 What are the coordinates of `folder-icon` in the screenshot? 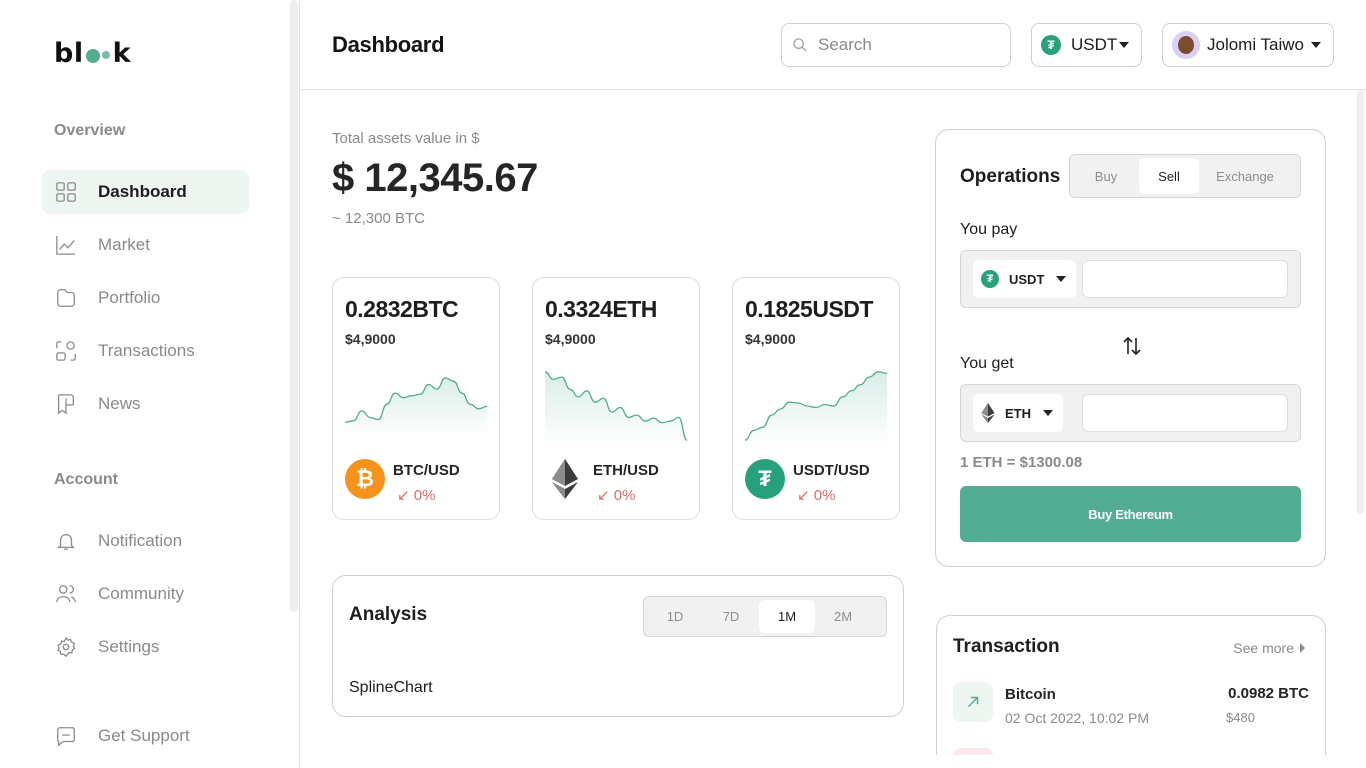 It's located at (66, 298).